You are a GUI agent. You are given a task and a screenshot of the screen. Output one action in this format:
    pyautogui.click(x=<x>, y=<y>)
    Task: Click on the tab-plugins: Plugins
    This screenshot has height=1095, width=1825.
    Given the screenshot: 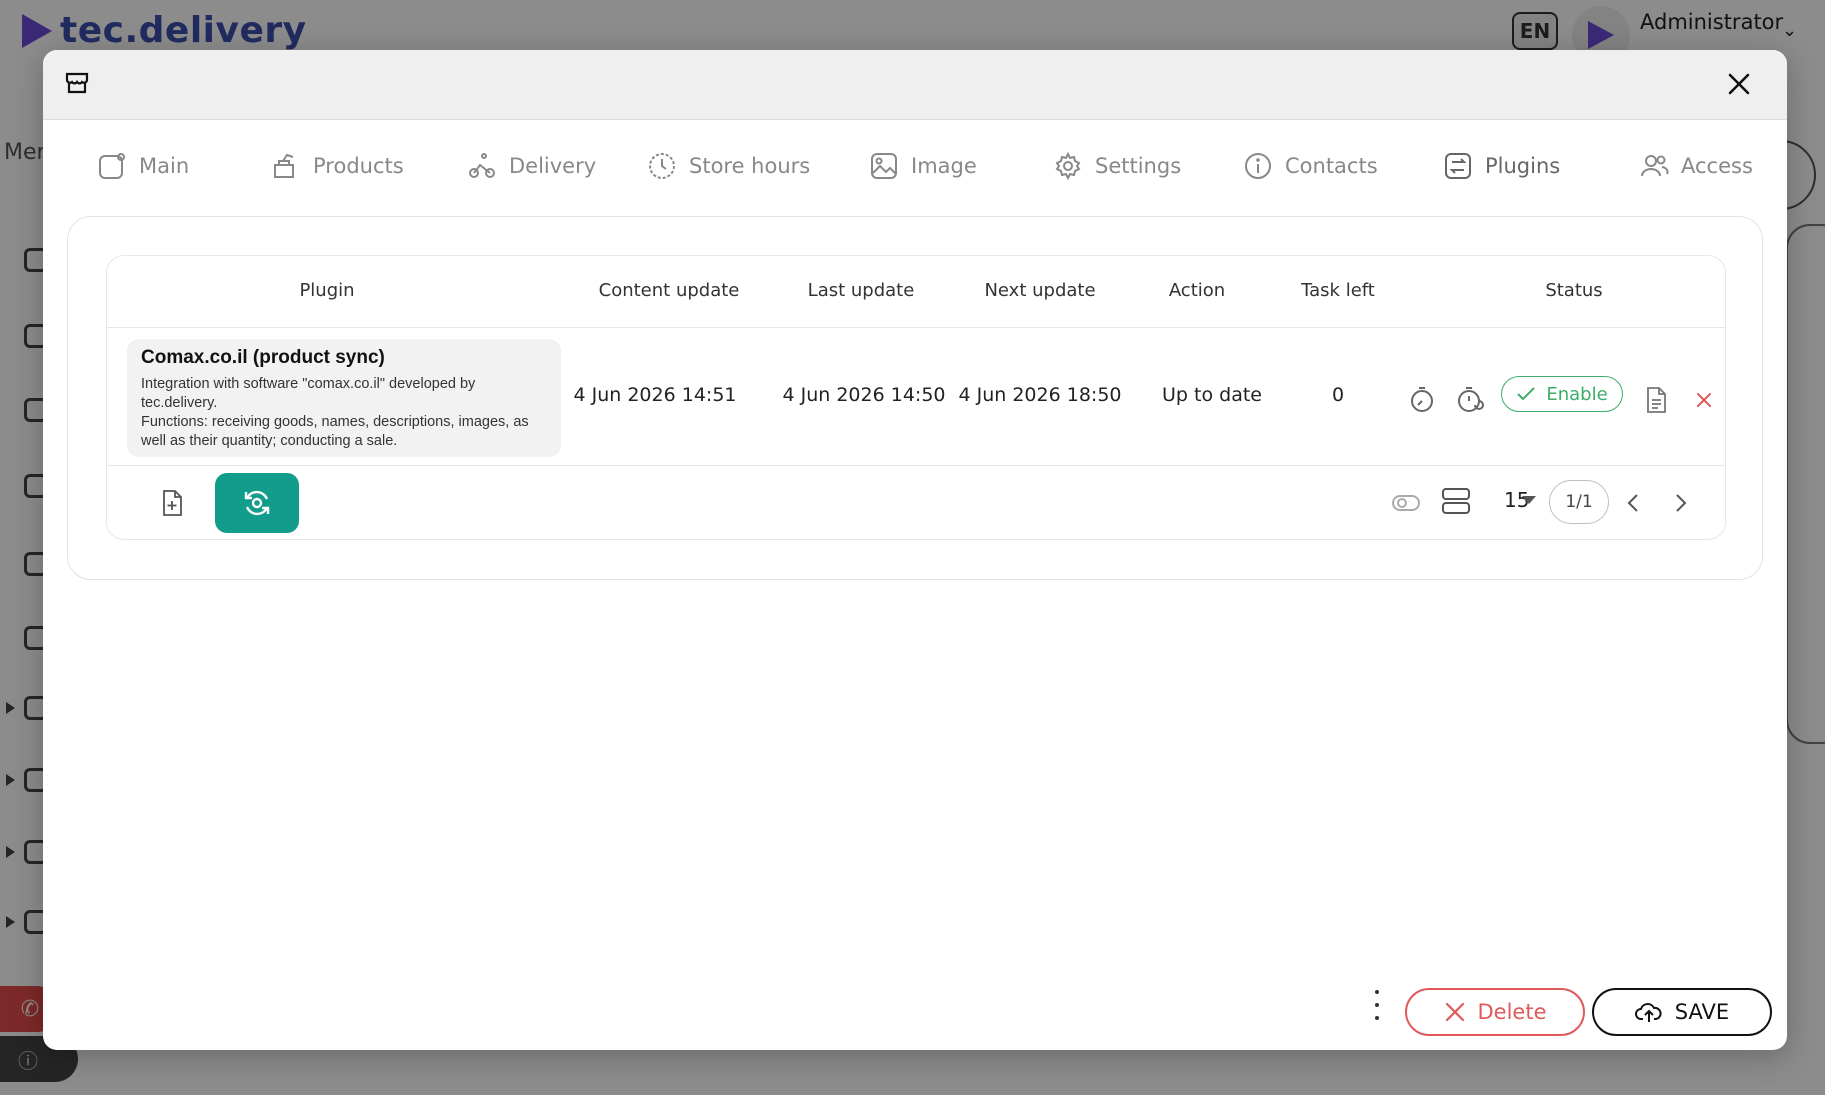 What is the action you would take?
    pyautogui.click(x=1501, y=166)
    